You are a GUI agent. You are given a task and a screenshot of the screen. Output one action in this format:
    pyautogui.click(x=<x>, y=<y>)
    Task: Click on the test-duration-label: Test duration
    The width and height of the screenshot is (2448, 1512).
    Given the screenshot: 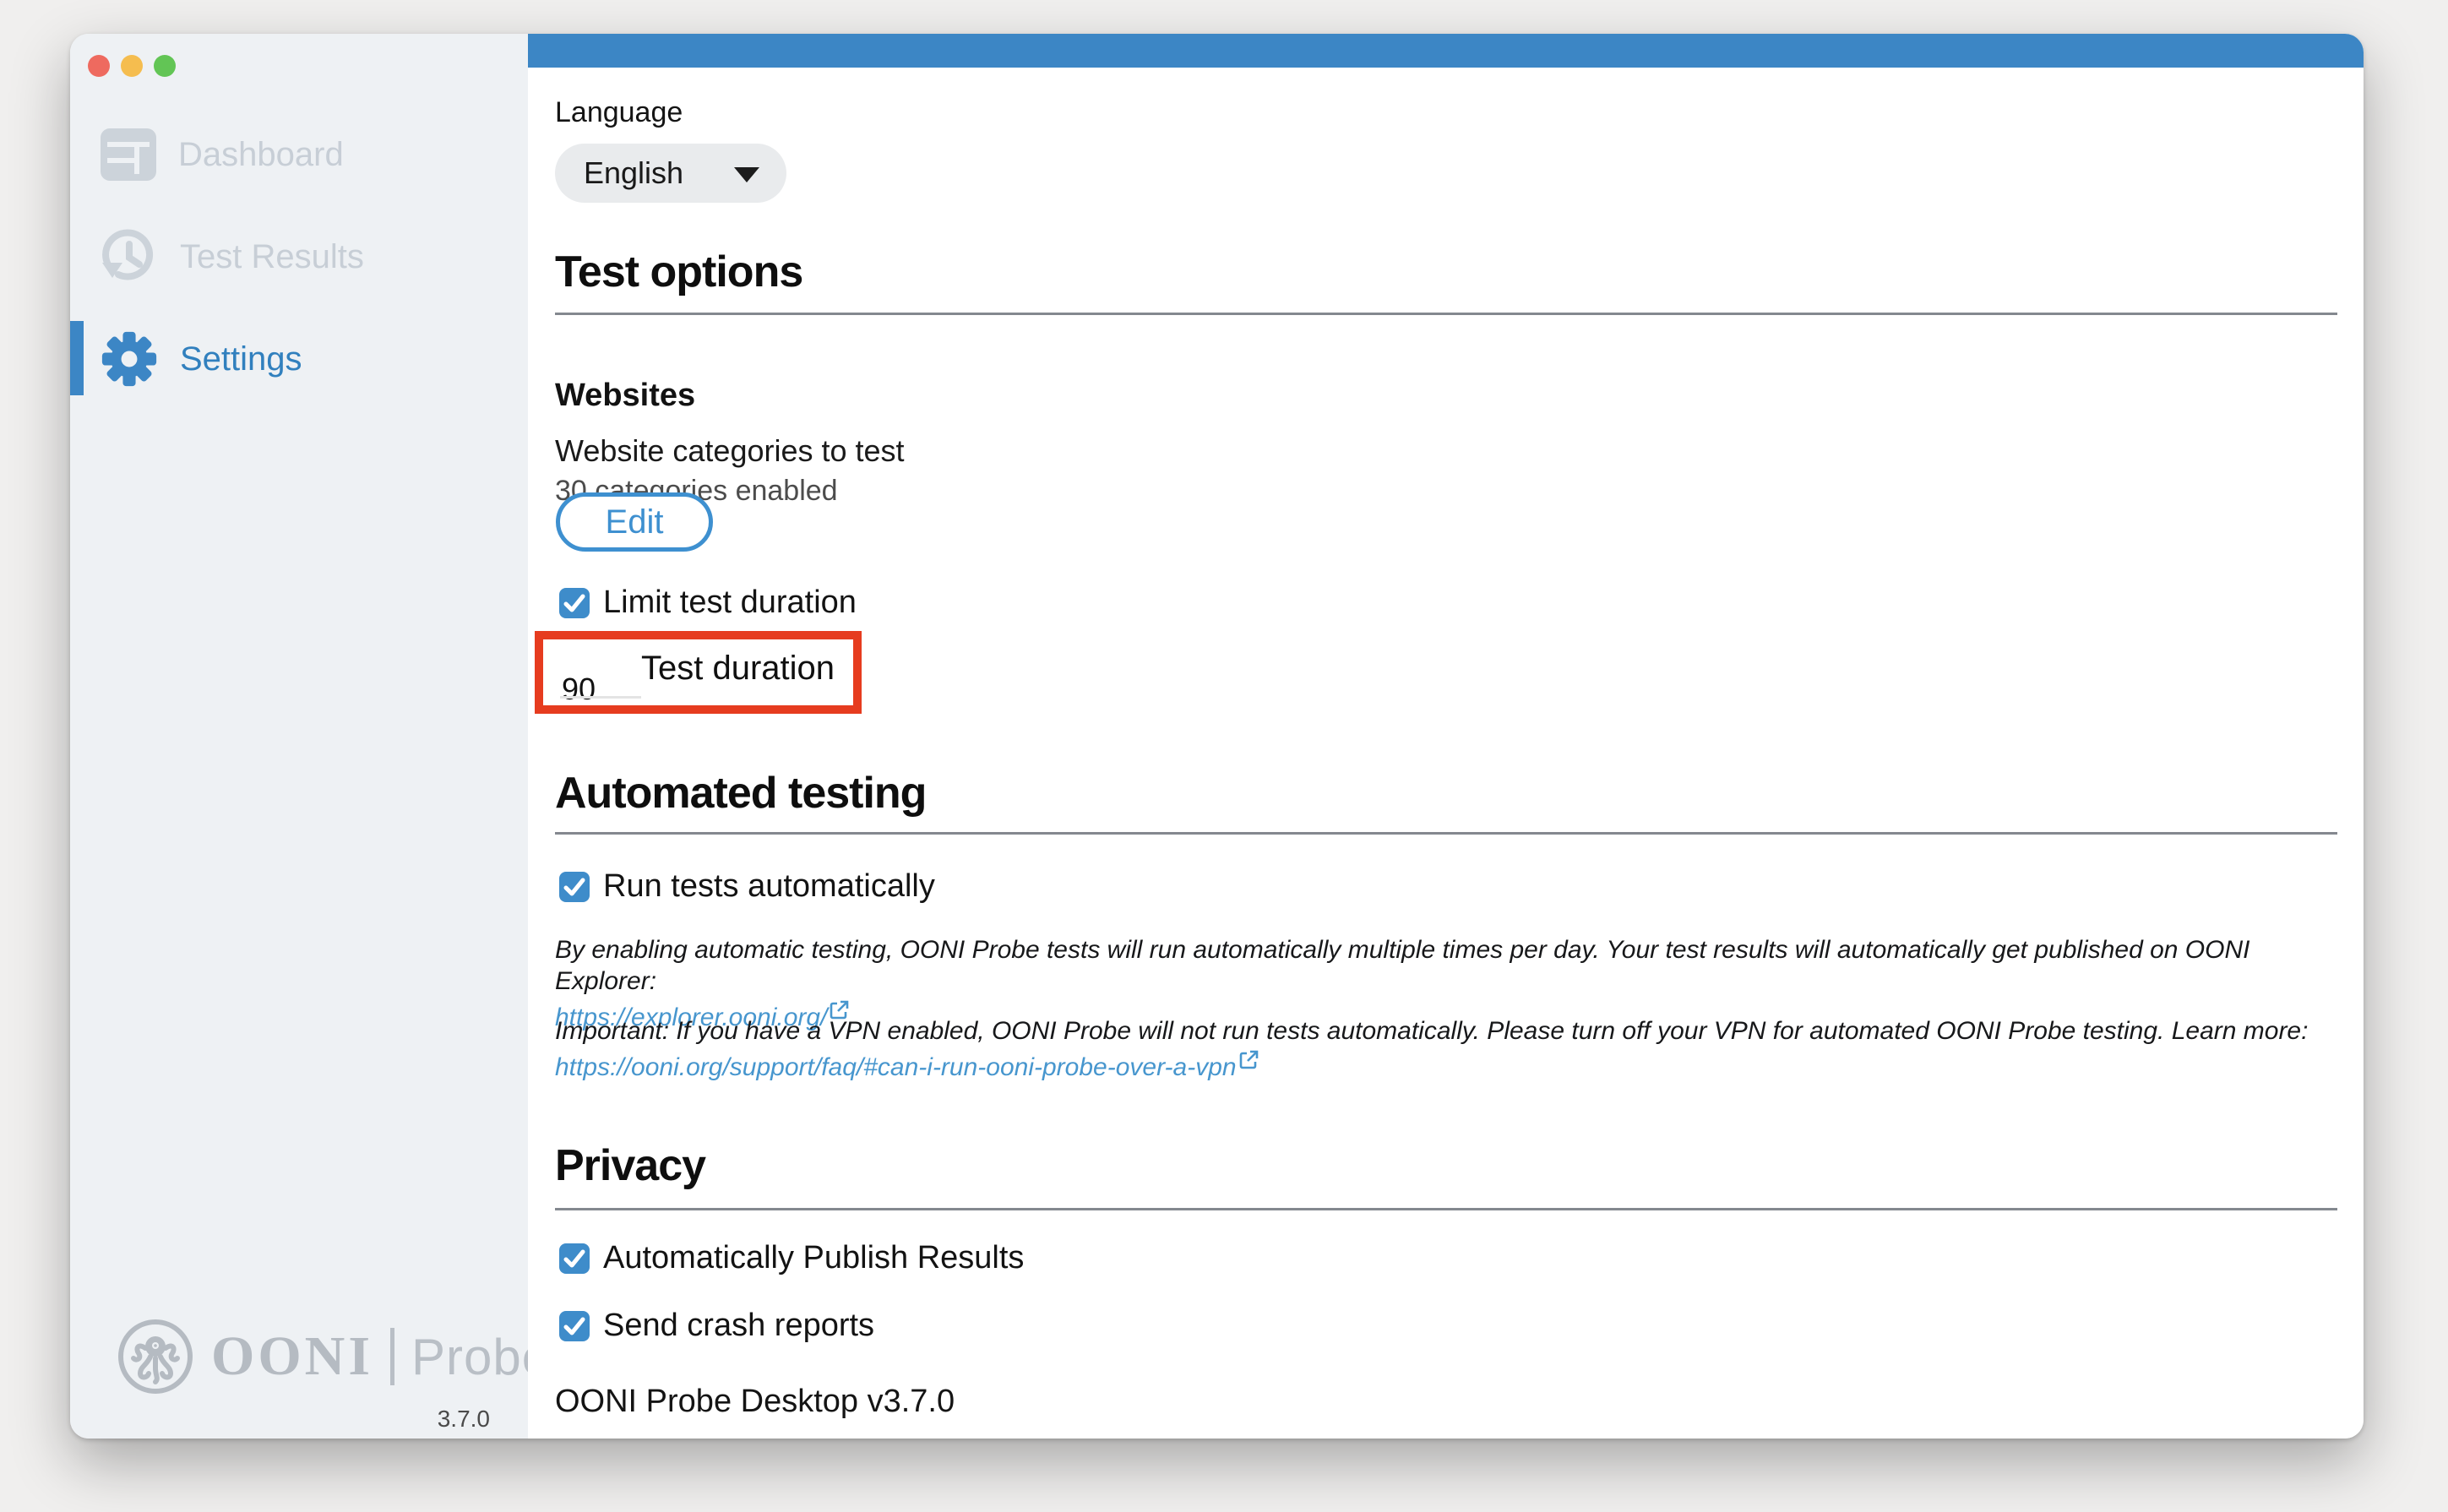 What is the action you would take?
    pyautogui.click(x=737, y=668)
    